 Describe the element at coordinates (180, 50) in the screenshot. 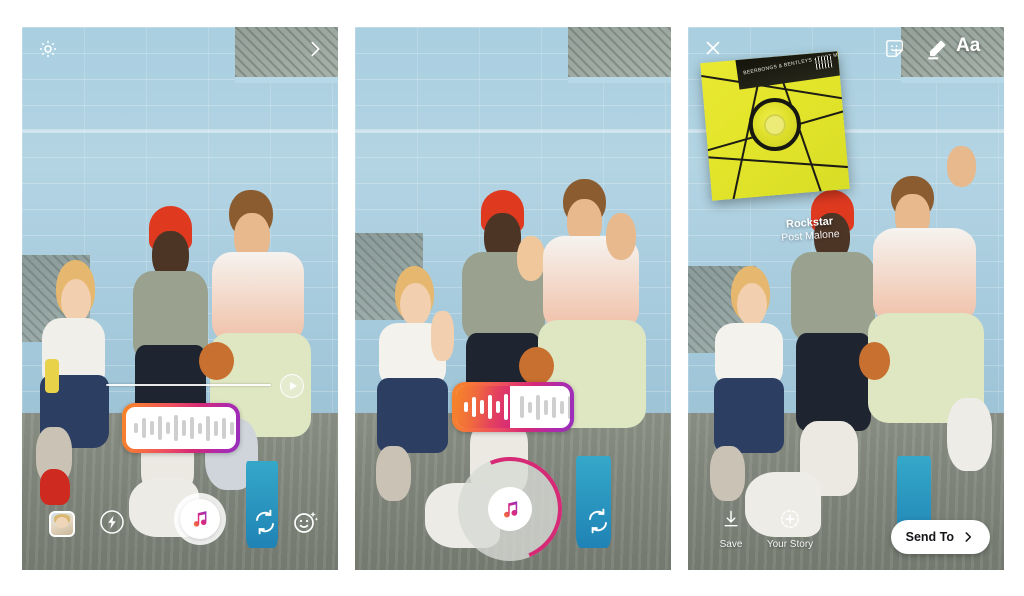

I see `panel1-topbar` at that location.